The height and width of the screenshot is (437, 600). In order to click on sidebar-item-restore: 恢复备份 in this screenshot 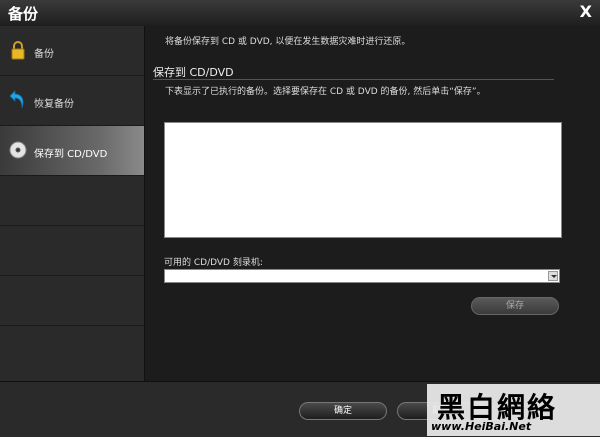, I will do `click(72, 101)`.